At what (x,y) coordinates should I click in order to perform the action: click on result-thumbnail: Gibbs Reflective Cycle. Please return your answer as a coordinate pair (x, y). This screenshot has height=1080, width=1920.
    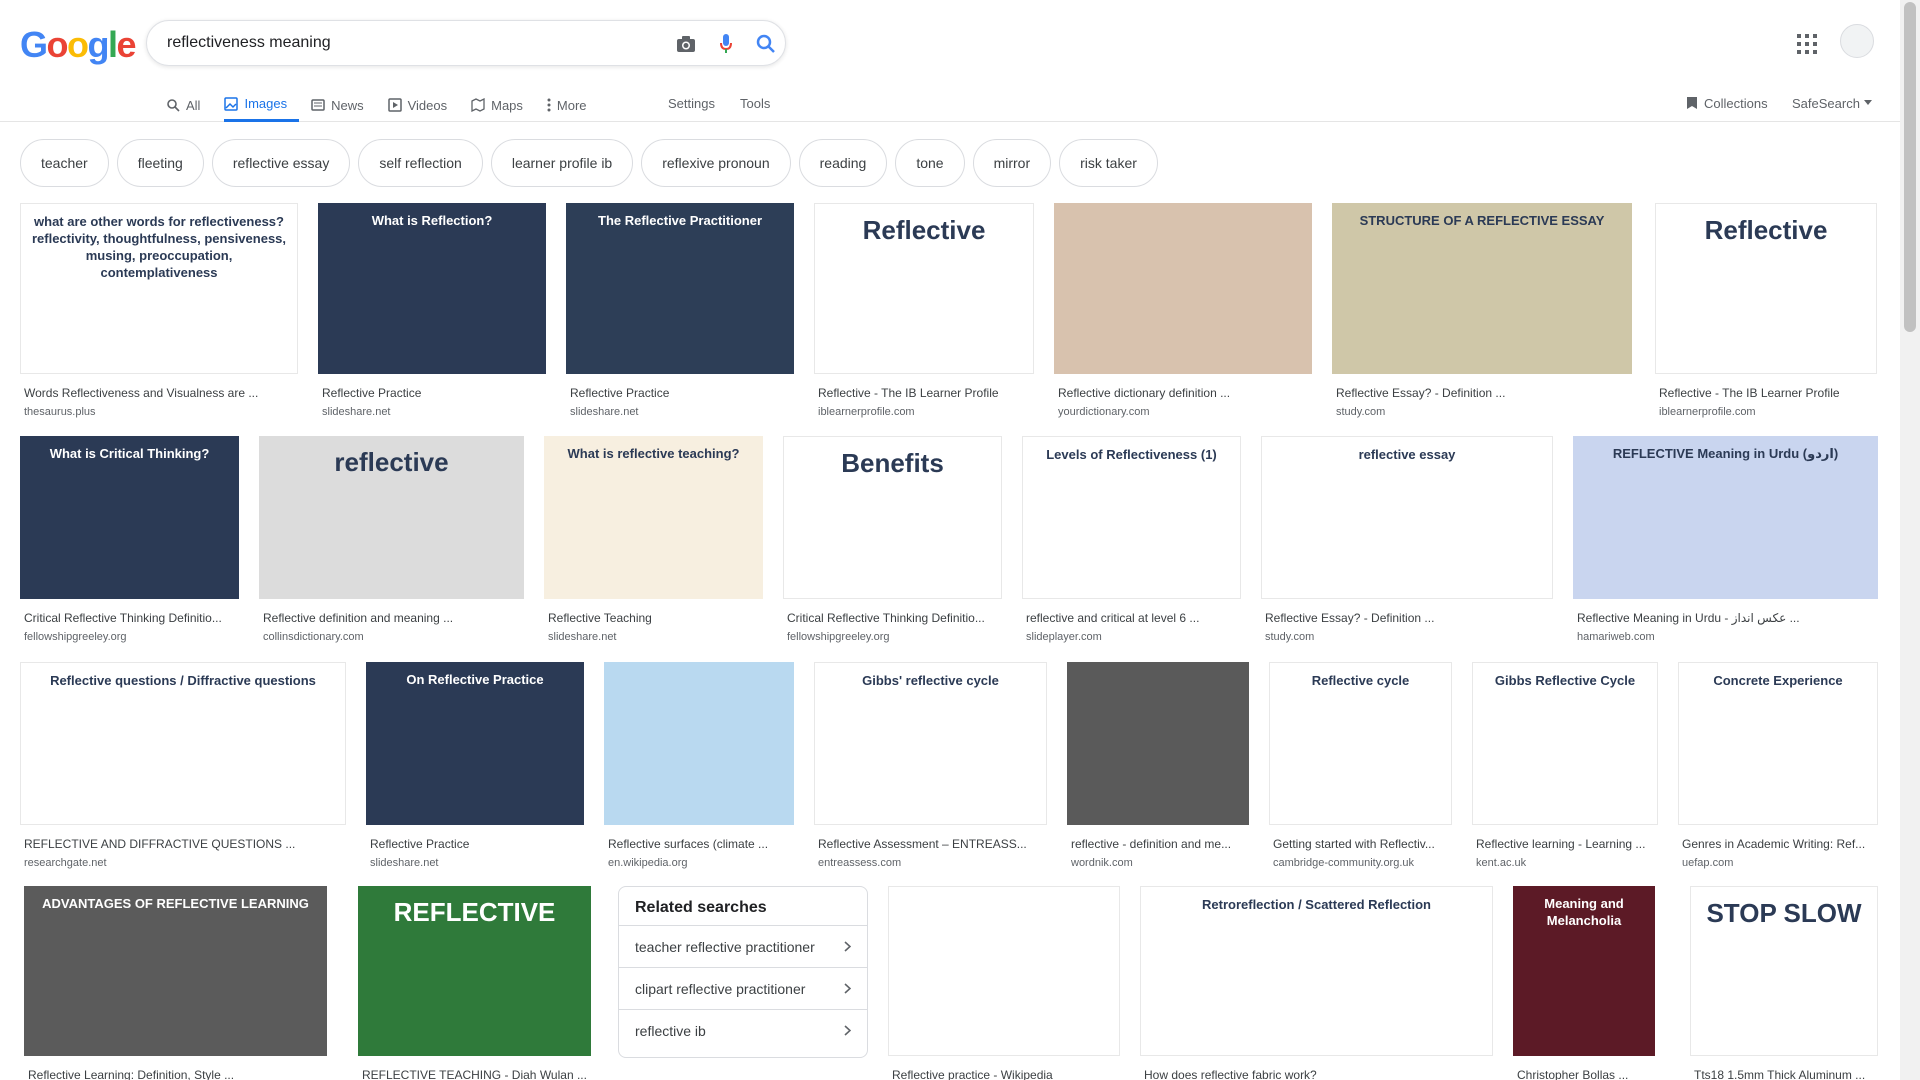
    Looking at the image, I should click on (1565, 743).